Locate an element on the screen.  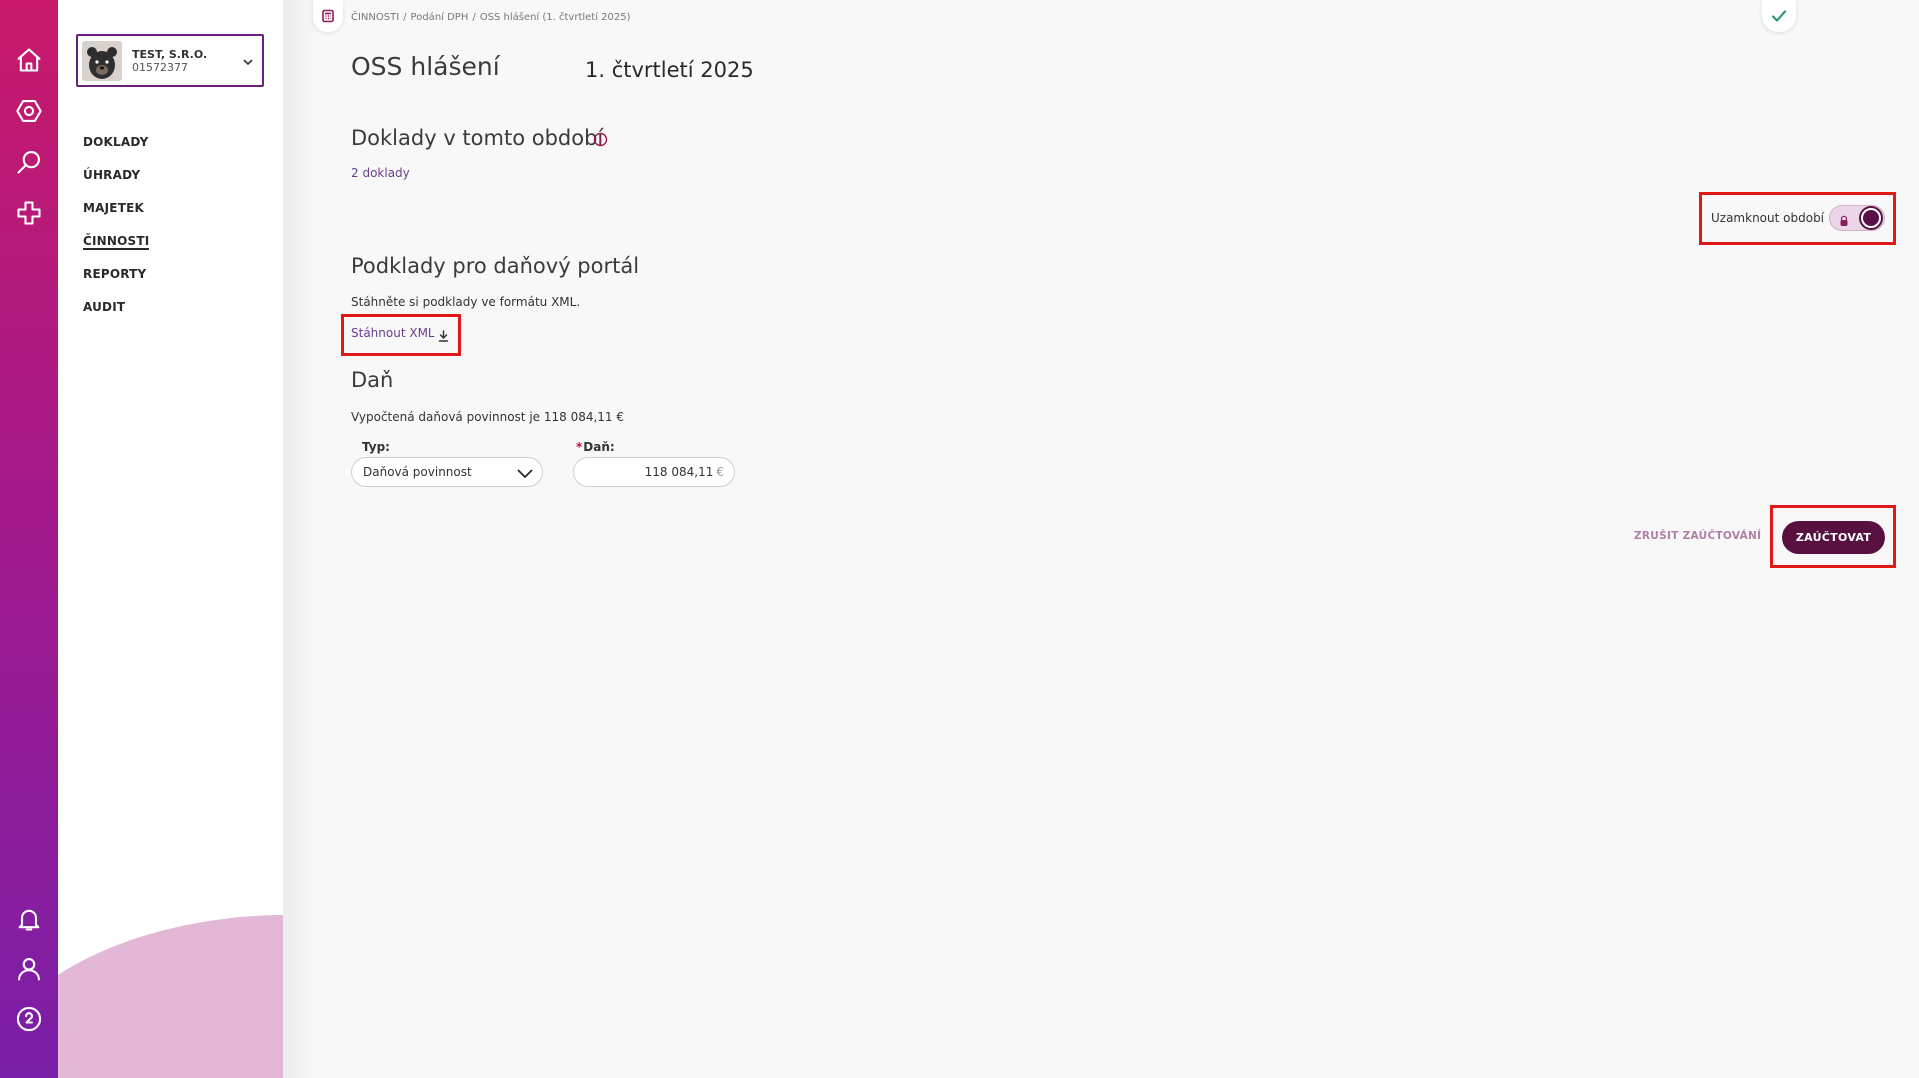
company-name: TEST, S.R.O. is located at coordinates (170, 54).